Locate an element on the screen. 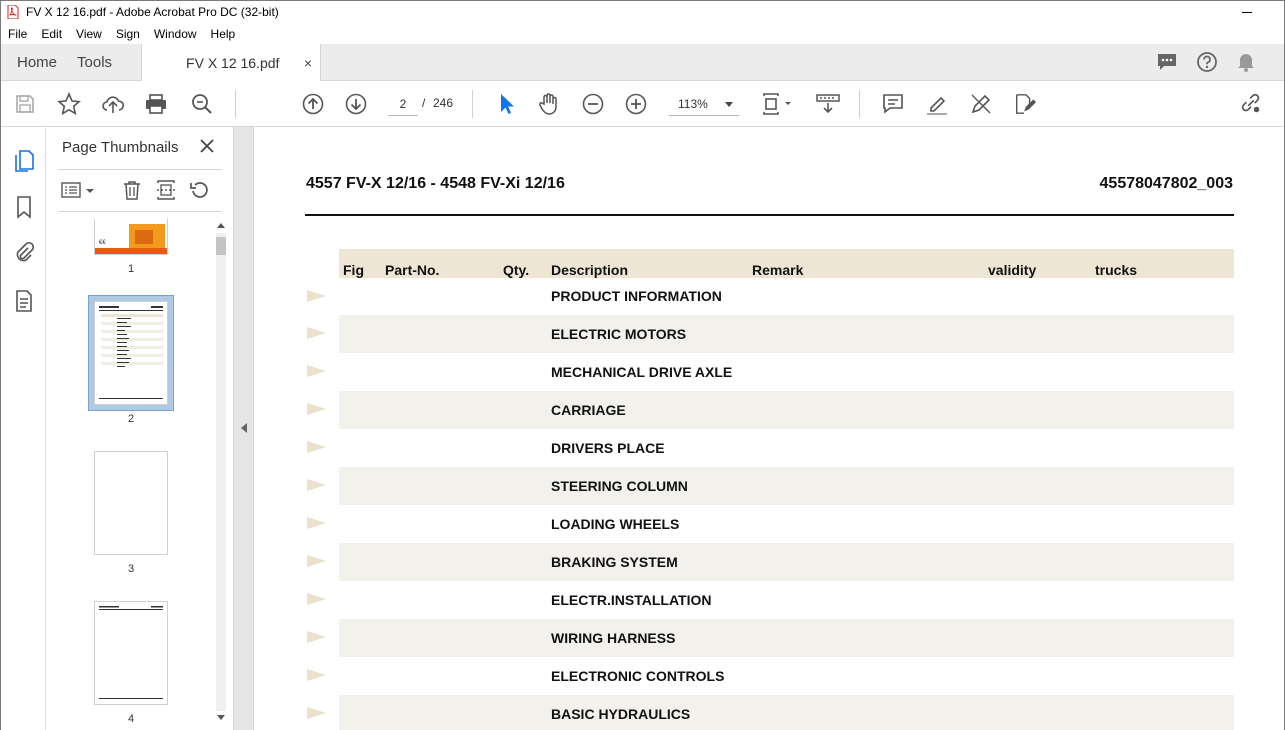  panel-collapse-strip is located at coordinates (244, 428).